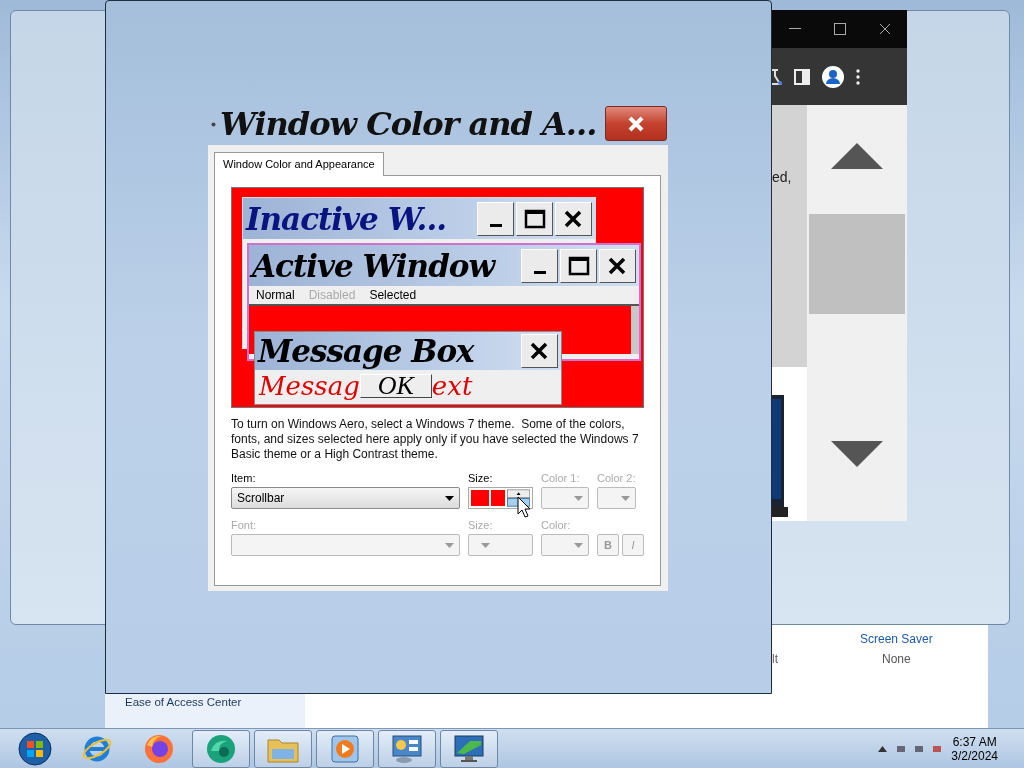  What do you see at coordinates (345, 498) in the screenshot?
I see `dropdown: Scrollbar` at bounding box center [345, 498].